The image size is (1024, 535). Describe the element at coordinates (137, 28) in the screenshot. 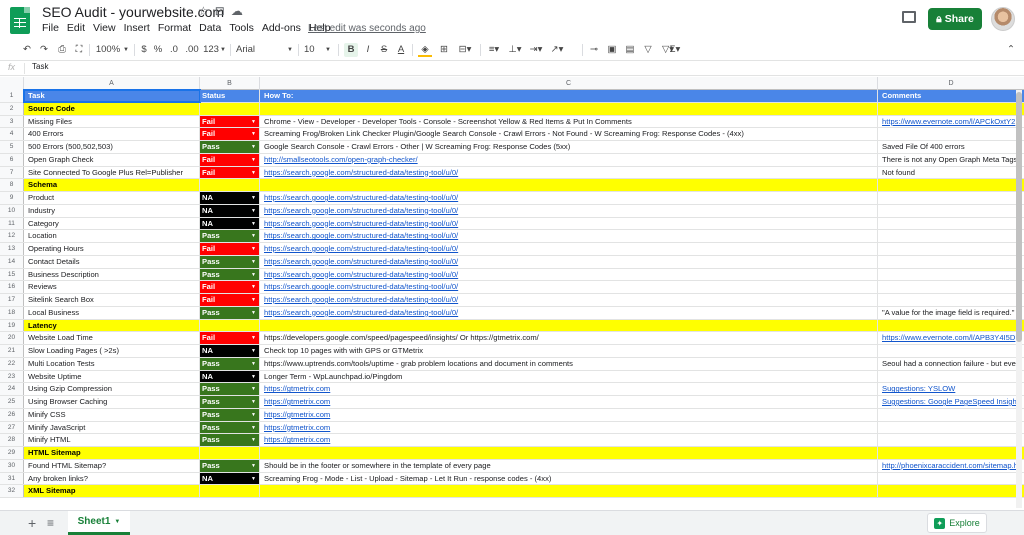

I see `menu-insert: Insert` at that location.